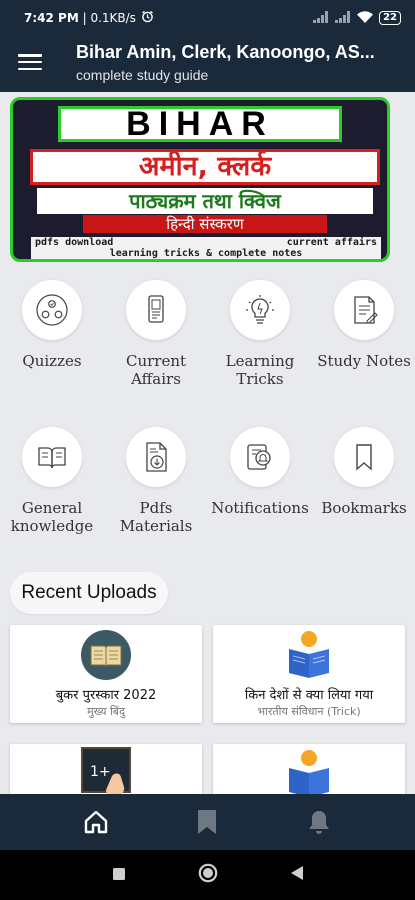 This screenshot has width=415, height=900. I want to click on grid-item-bookmarks: Bookmarks, so click(363, 472).